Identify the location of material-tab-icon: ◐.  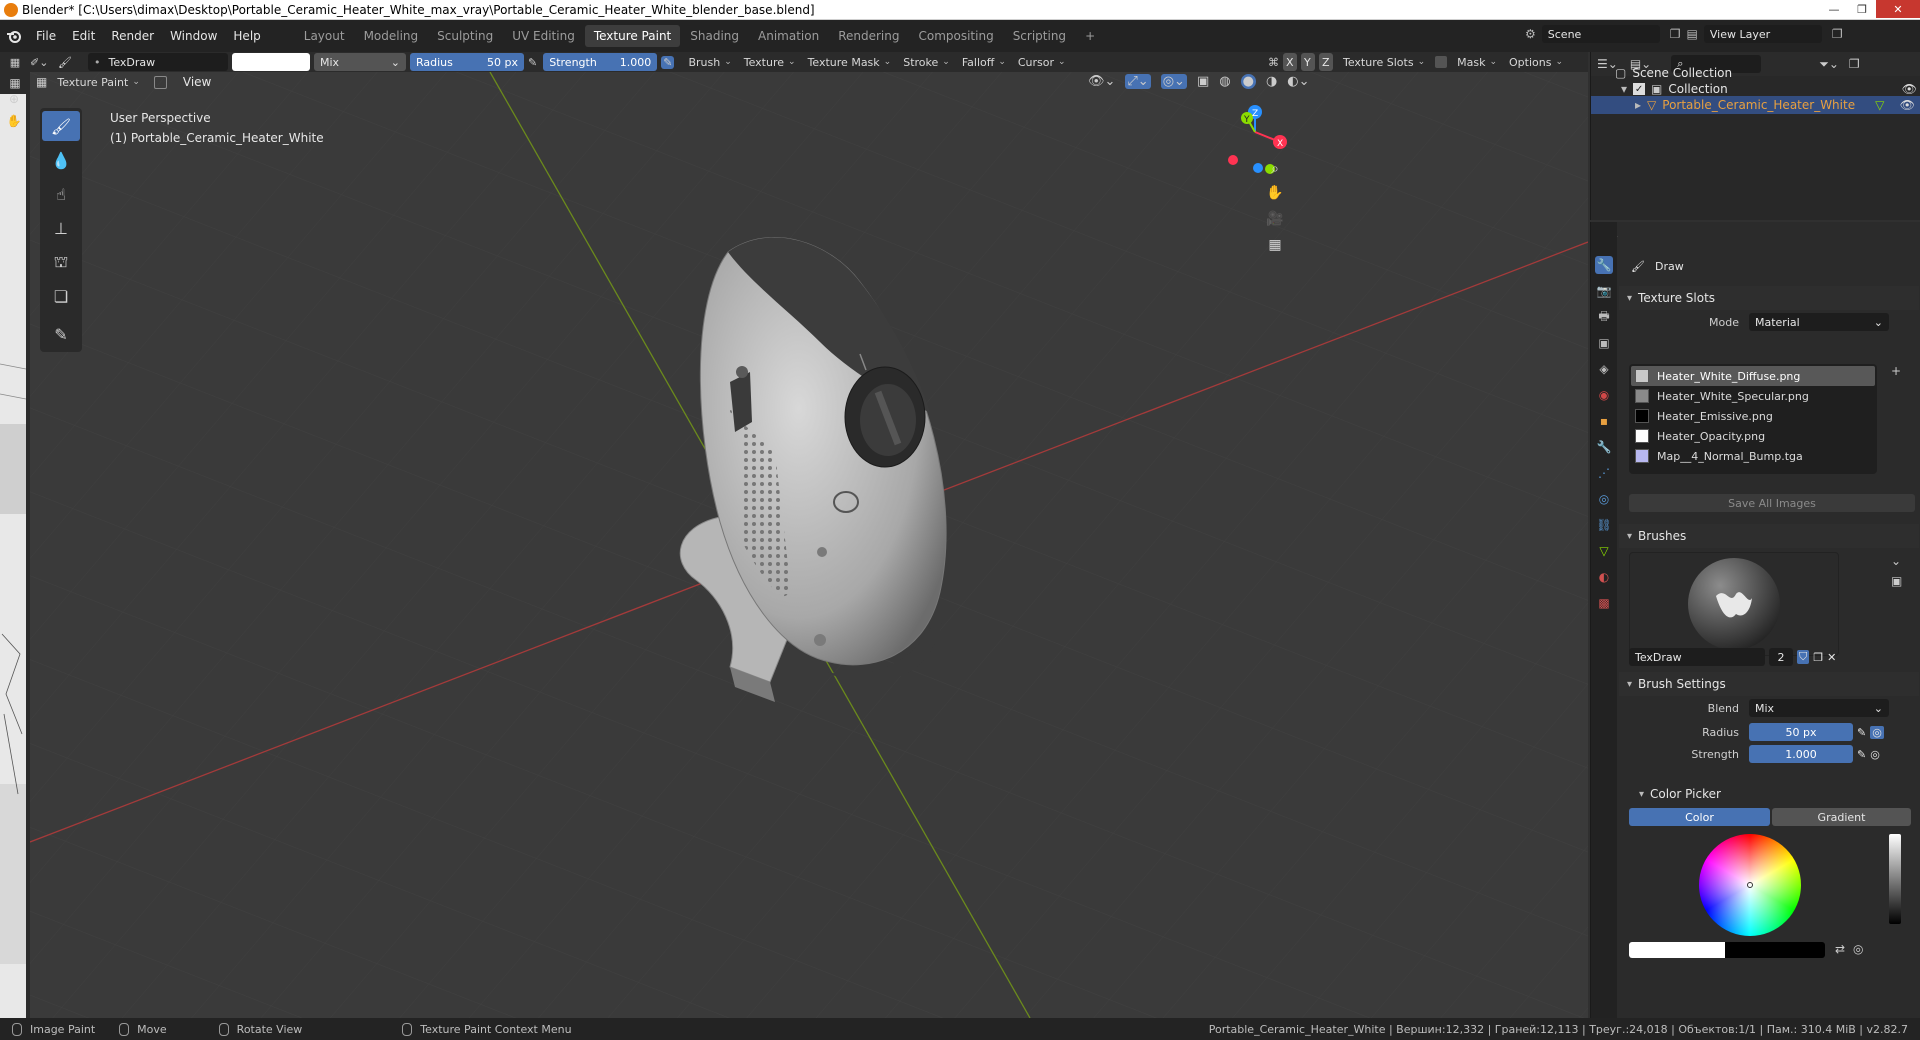
(1604, 577).